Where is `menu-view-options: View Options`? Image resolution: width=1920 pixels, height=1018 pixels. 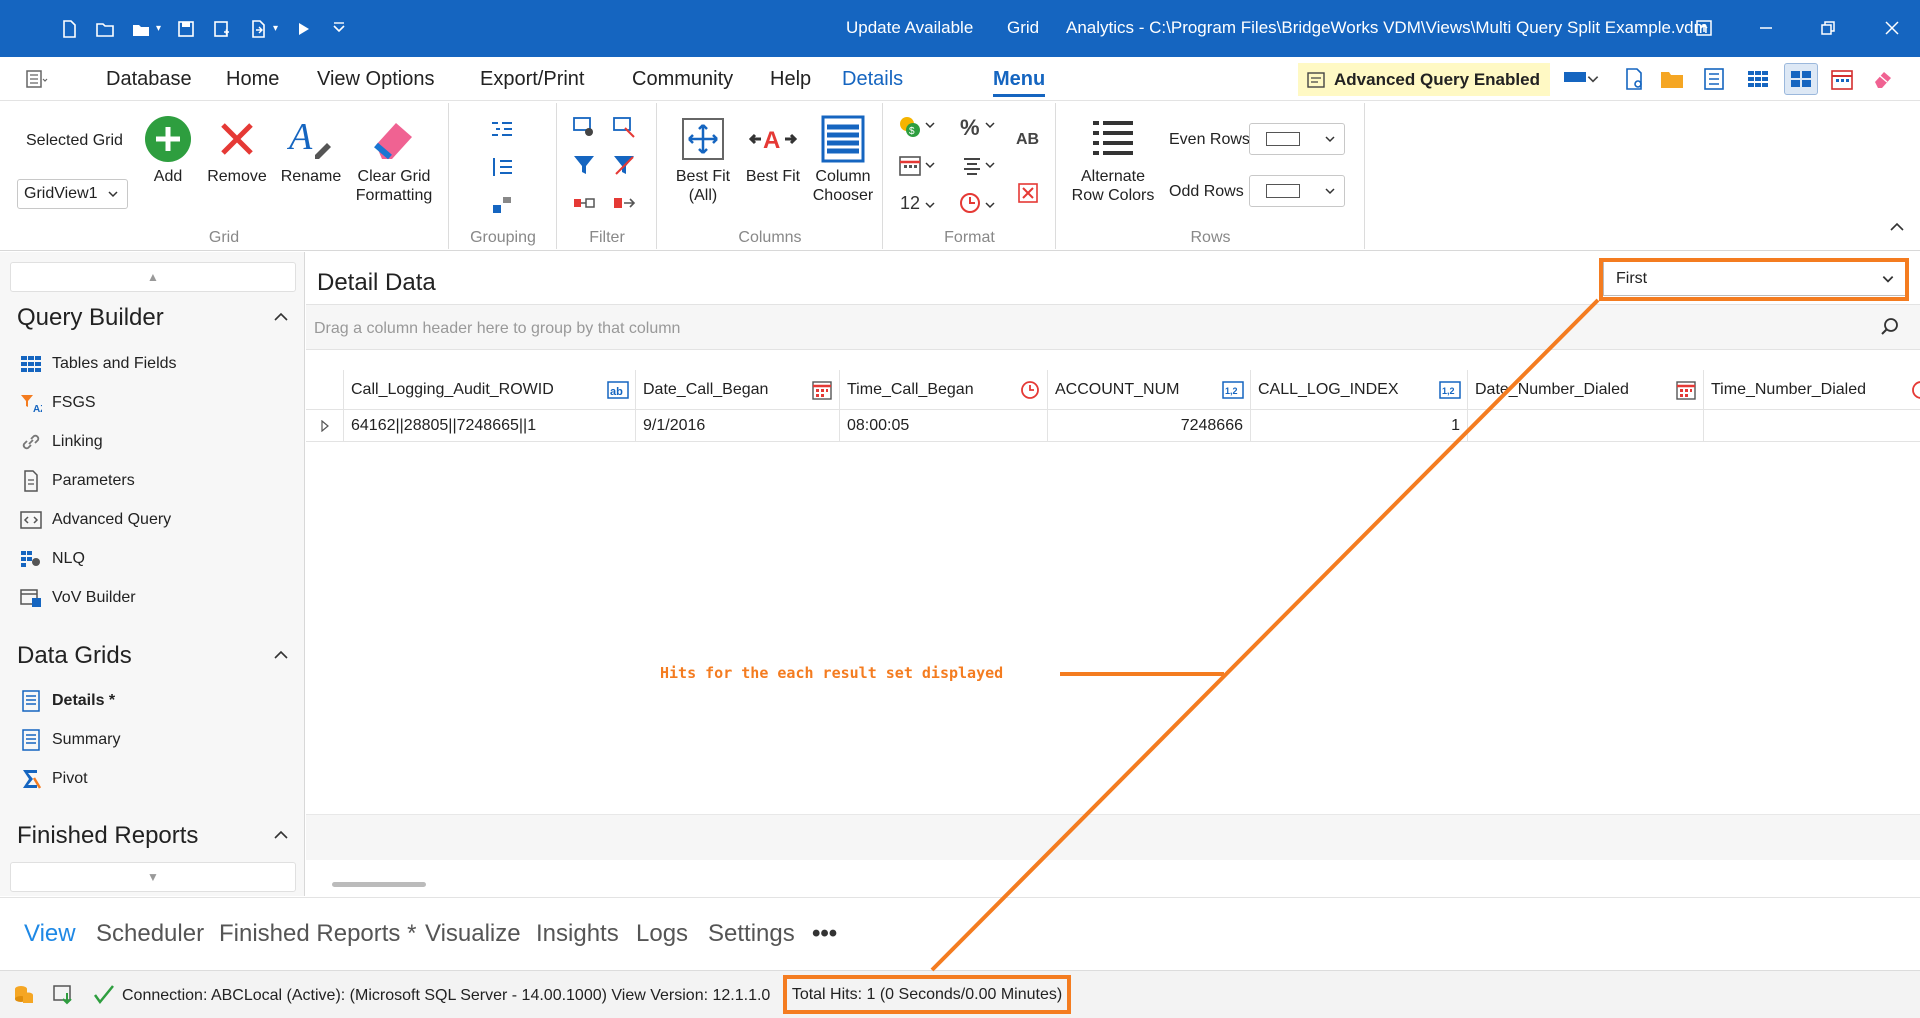
menu-view-options: View Options is located at coordinates (375, 79).